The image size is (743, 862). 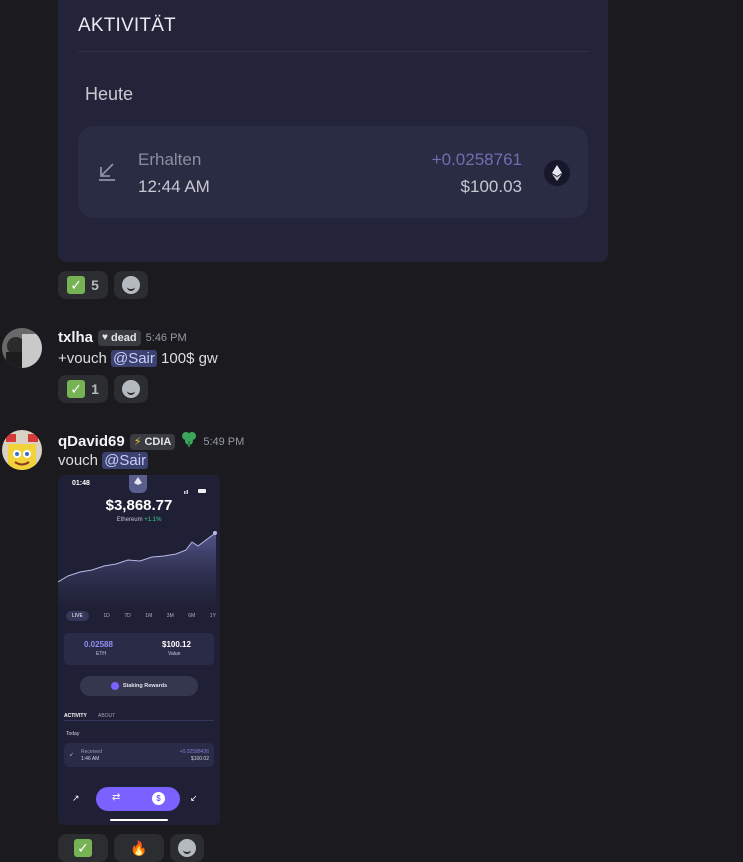 What do you see at coordinates (189, 441) in the screenshot?
I see `clover-icon` at bounding box center [189, 441].